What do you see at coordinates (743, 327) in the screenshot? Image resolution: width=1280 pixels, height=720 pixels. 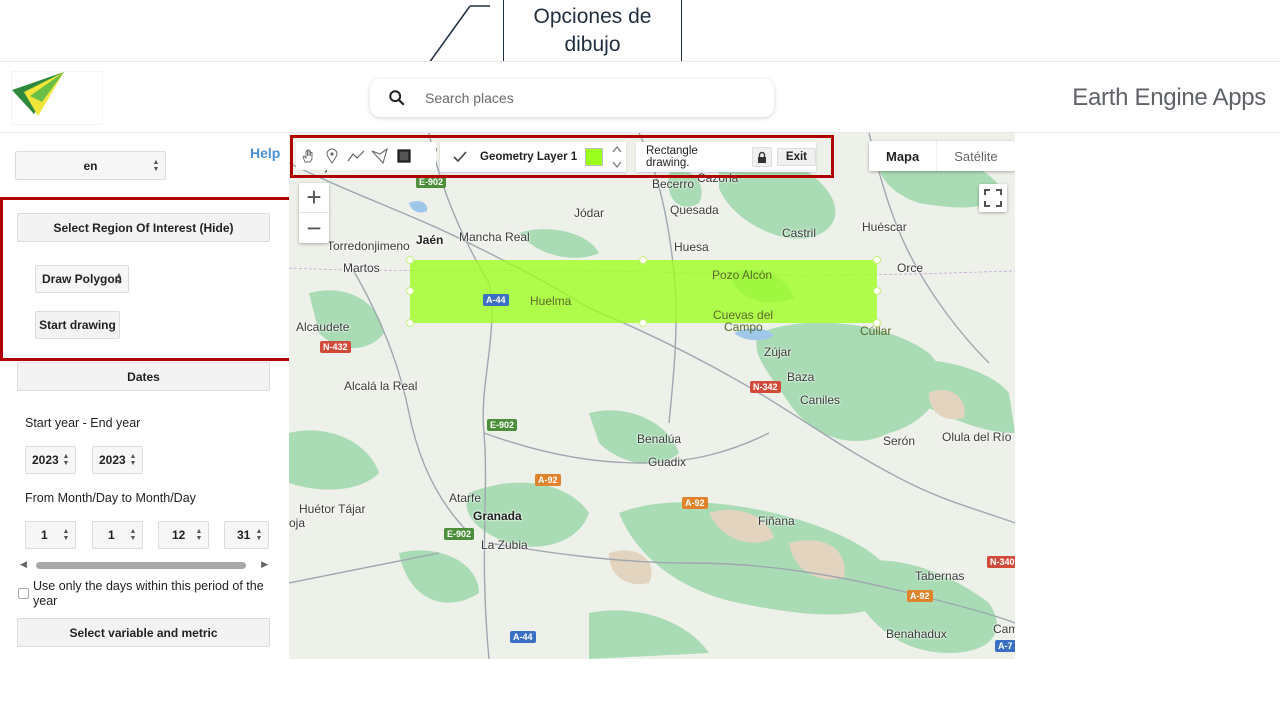 I see `town-label: Campo` at bounding box center [743, 327].